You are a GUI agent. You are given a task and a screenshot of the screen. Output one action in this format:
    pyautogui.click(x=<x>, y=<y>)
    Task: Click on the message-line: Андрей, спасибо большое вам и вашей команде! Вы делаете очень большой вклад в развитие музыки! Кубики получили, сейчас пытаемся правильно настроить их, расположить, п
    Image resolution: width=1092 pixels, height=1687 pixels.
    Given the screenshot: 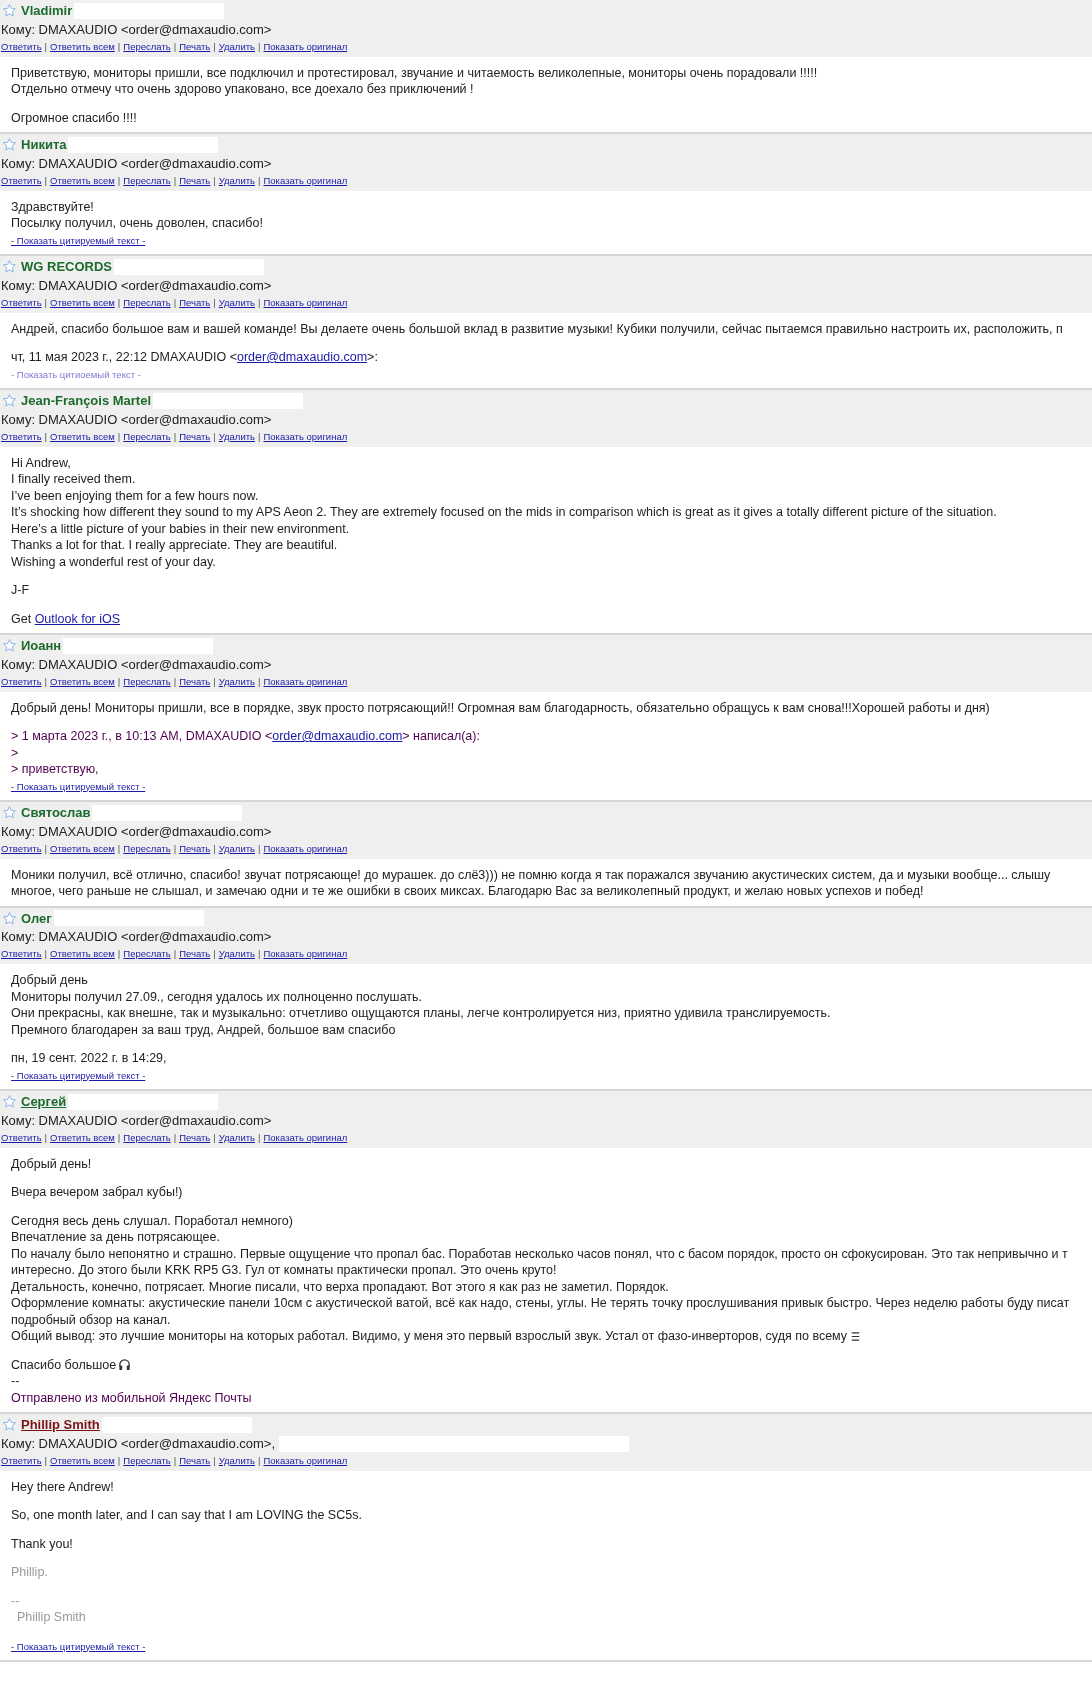 What is the action you would take?
    pyautogui.click(x=537, y=328)
    